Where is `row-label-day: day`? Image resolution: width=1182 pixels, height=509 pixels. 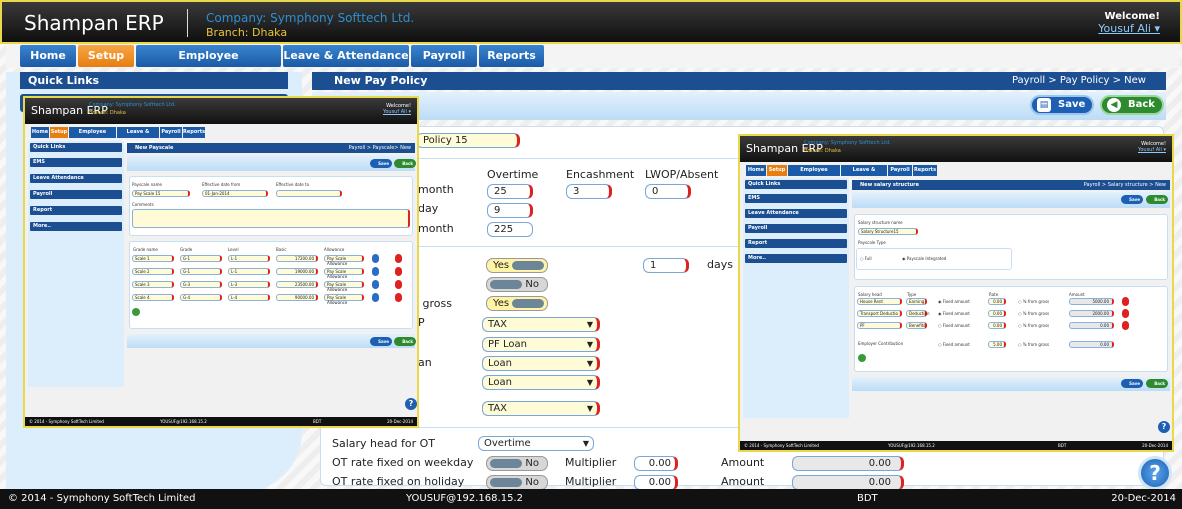 row-label-day: day is located at coordinates (428, 208).